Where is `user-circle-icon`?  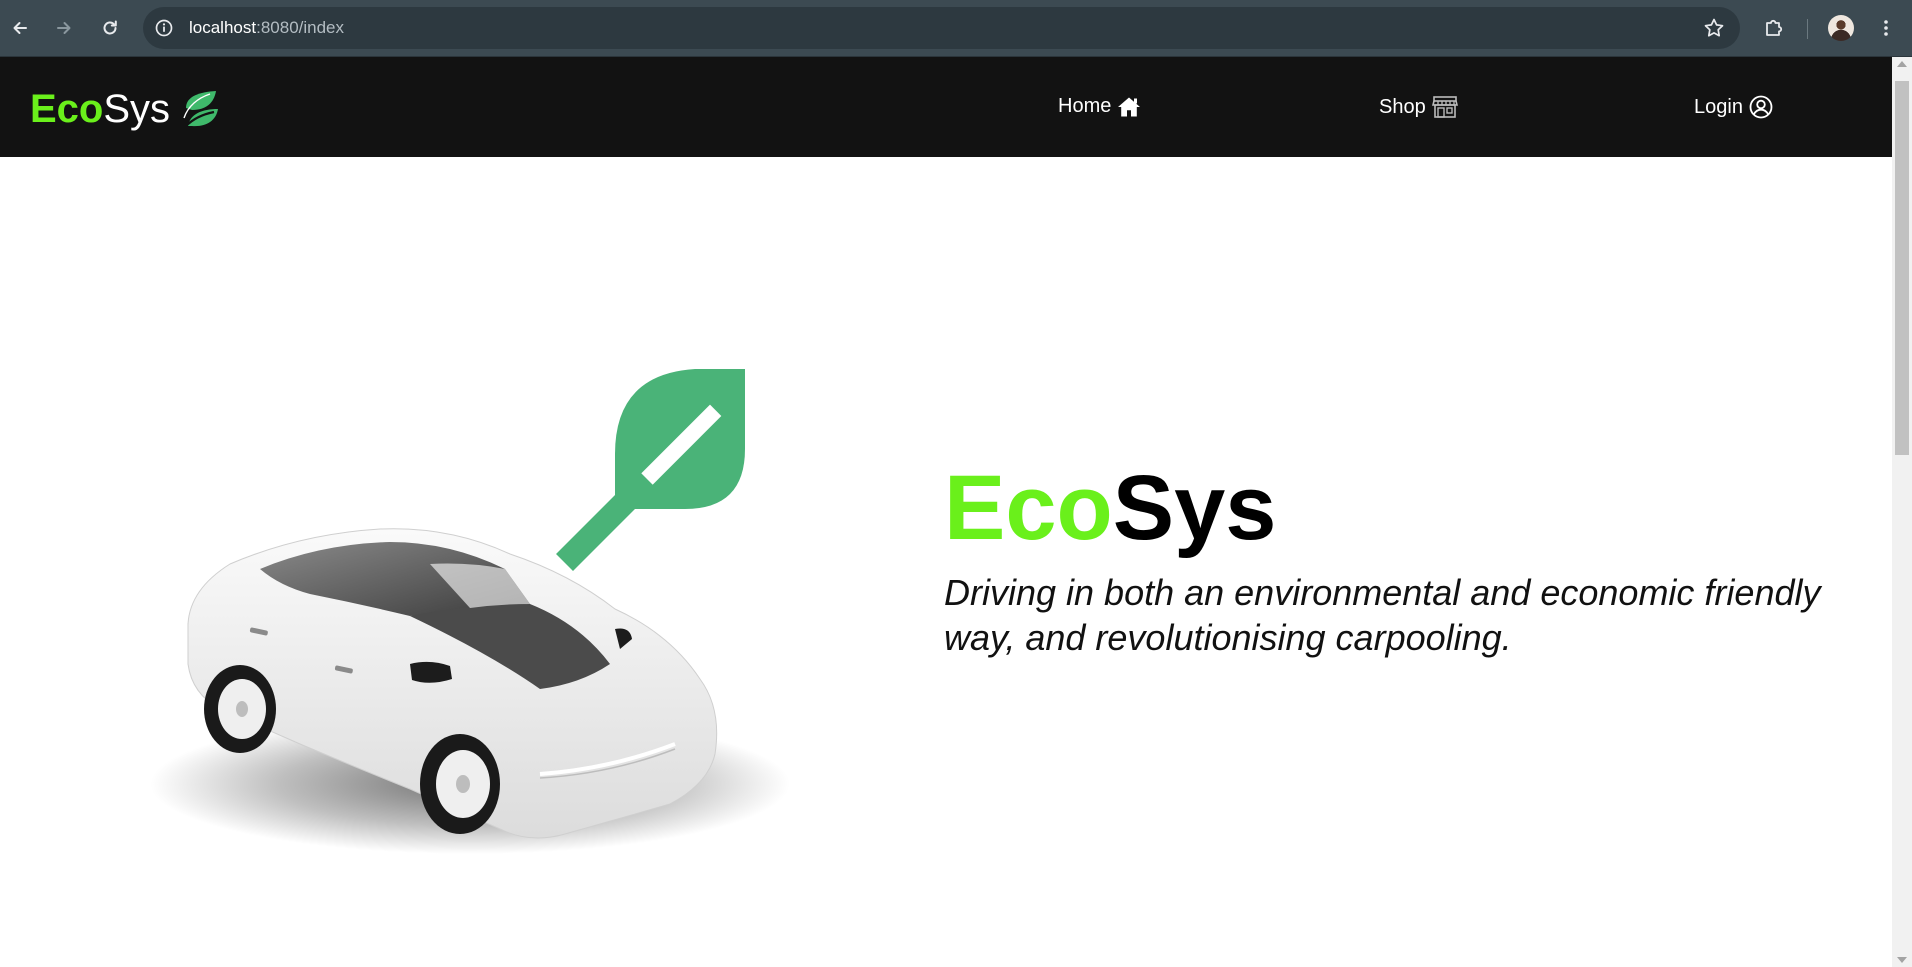 user-circle-icon is located at coordinates (1761, 107).